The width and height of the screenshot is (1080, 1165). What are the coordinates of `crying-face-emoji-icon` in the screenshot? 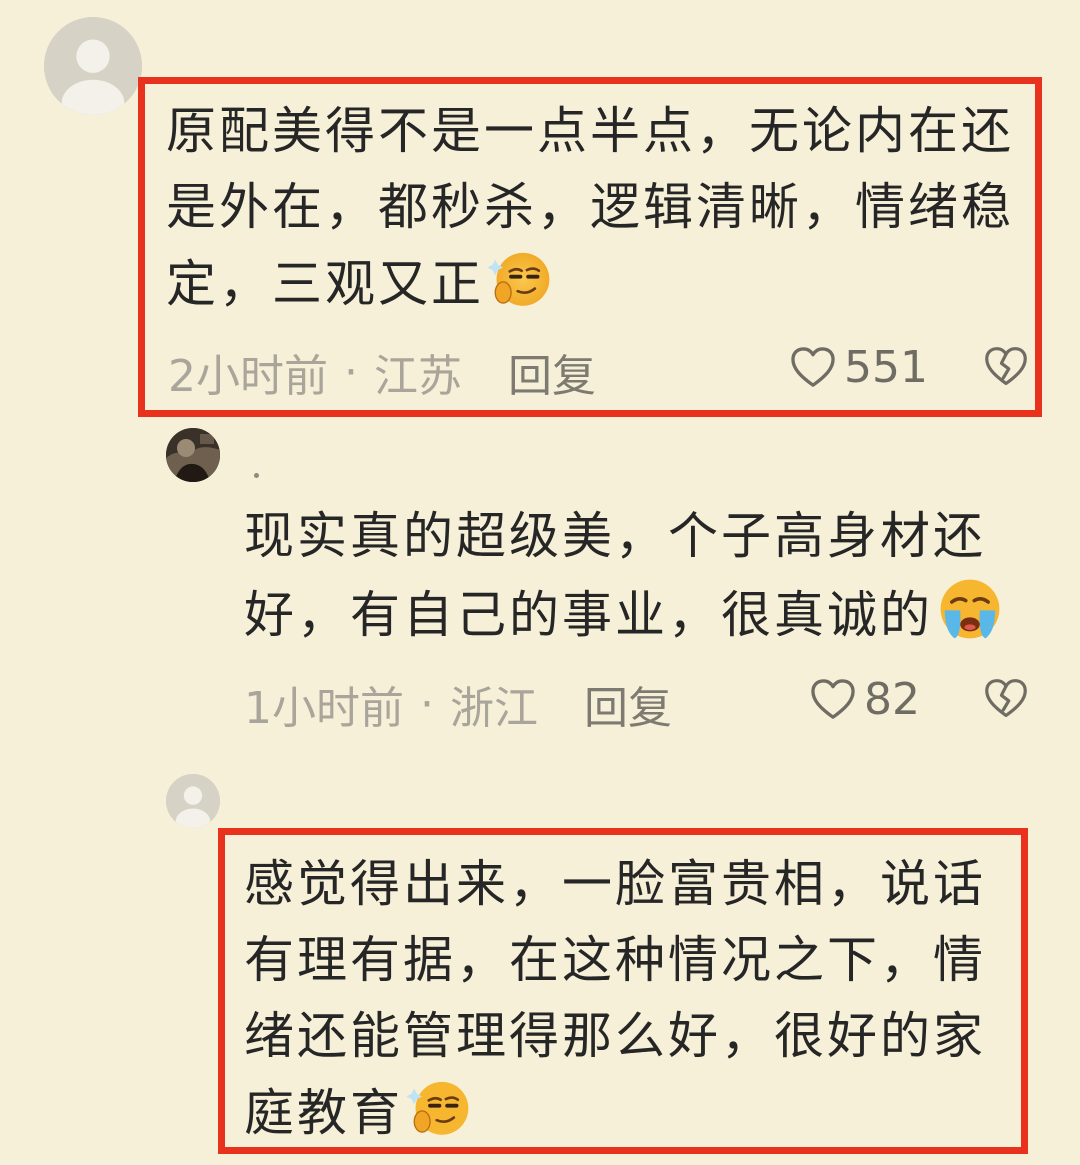 It's located at (970, 609).